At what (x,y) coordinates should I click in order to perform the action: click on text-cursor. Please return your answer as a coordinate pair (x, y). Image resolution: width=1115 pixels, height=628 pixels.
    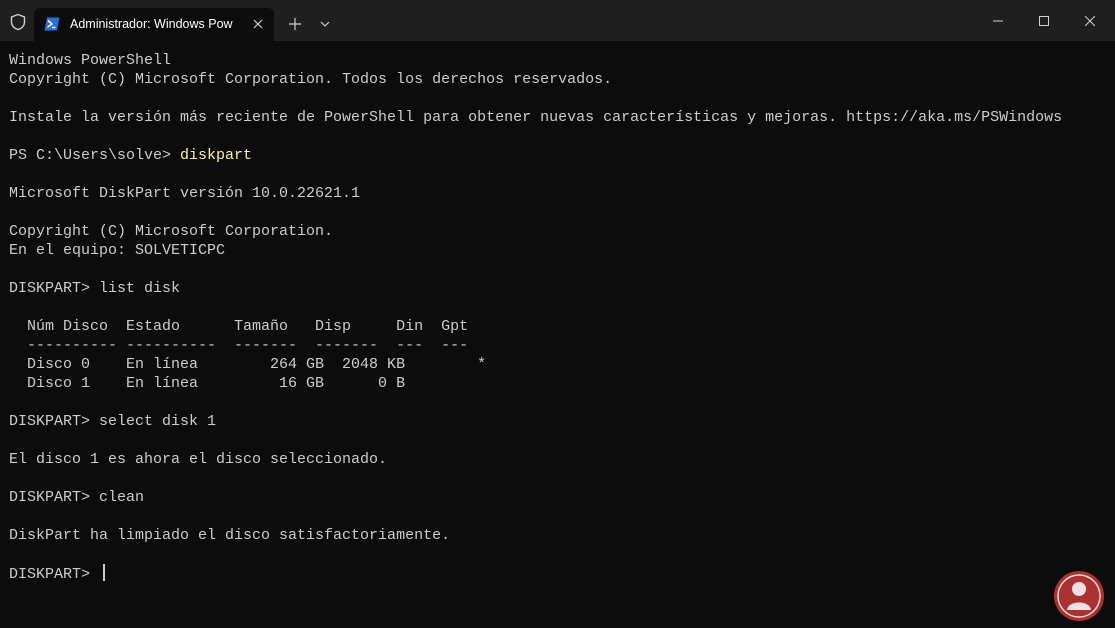
    Looking at the image, I should click on (104, 572).